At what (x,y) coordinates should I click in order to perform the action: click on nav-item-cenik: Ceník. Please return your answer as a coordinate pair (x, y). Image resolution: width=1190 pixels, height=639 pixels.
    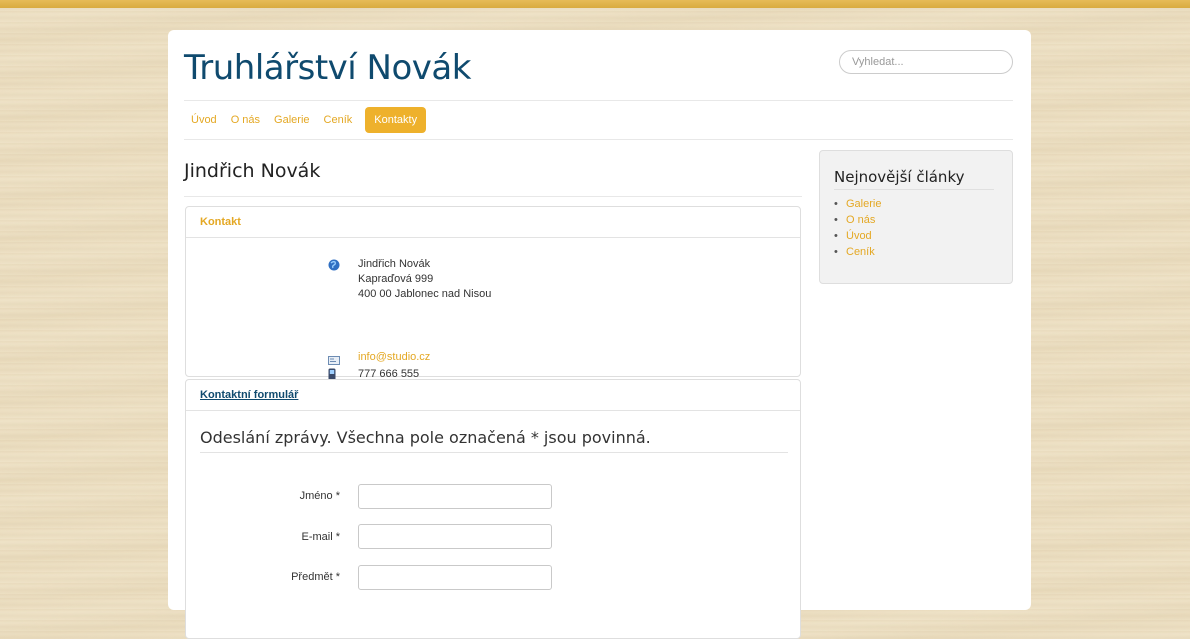
    Looking at the image, I should click on (338, 120).